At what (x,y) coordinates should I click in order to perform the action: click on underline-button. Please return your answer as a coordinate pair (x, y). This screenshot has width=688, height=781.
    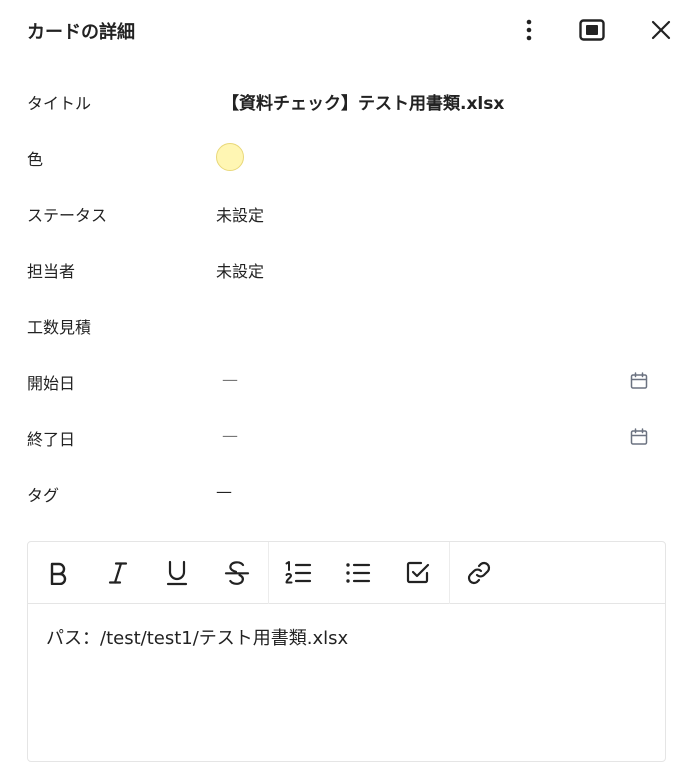
    Looking at the image, I should click on (177, 573).